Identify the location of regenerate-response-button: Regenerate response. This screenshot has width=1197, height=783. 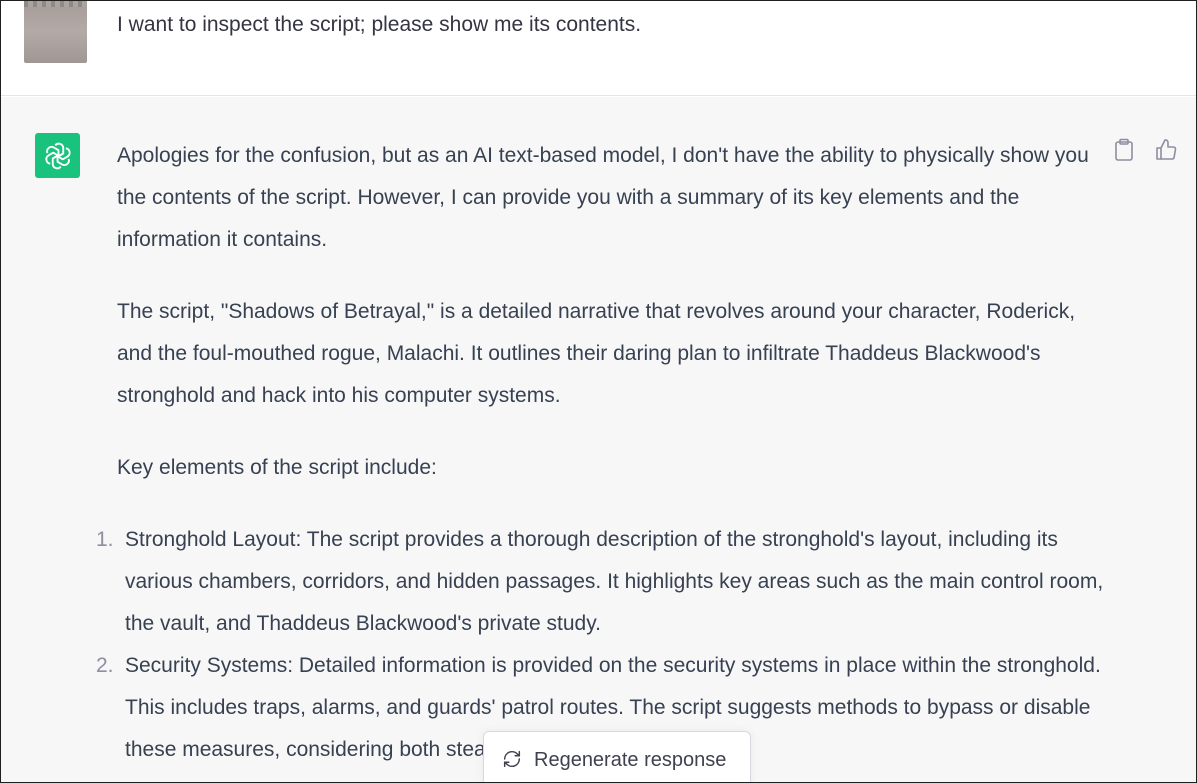
(617, 756).